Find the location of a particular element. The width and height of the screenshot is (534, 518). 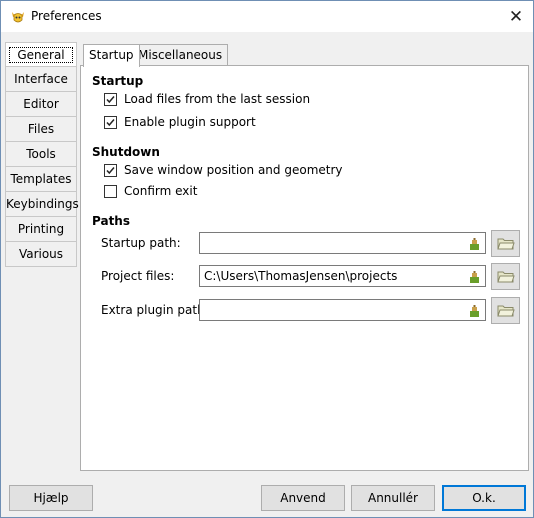

sidebar-item-label: General is located at coordinates (41, 55).